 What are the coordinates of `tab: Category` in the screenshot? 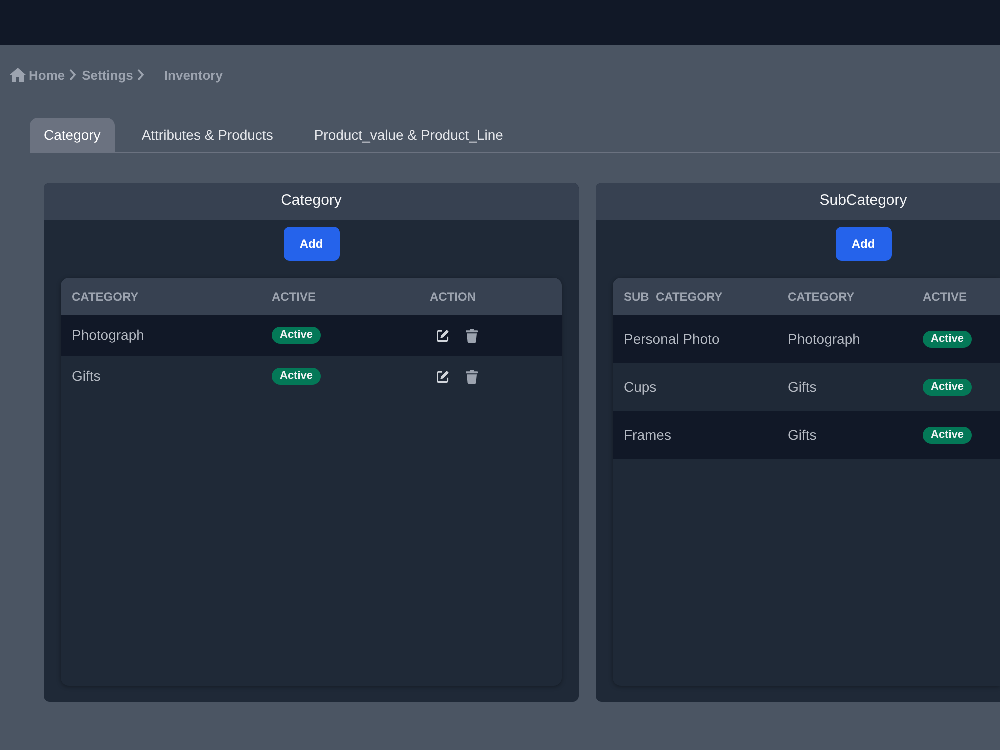 It's located at (72, 135).